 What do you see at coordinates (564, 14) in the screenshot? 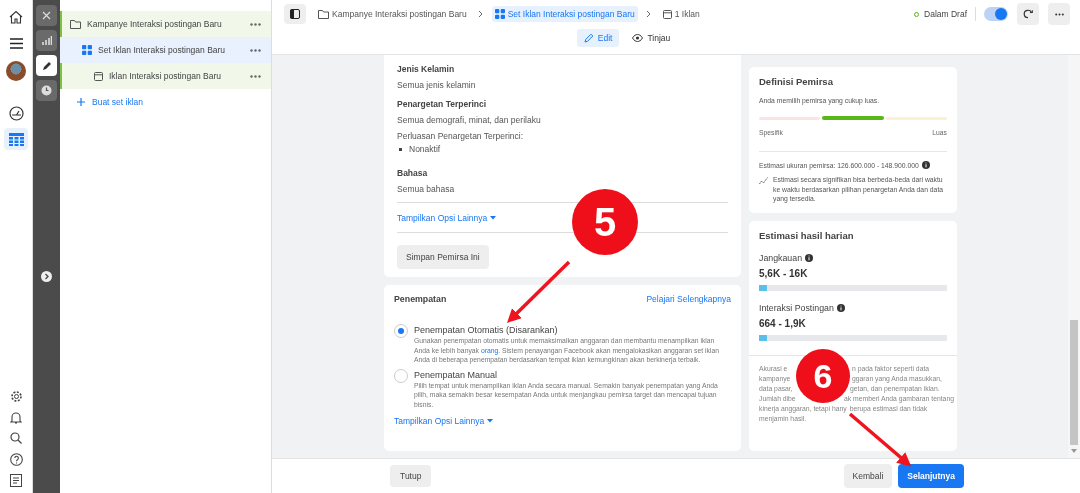
I see `breadcrumb-item: Set Iklan Interaksi postingan Baru` at bounding box center [564, 14].